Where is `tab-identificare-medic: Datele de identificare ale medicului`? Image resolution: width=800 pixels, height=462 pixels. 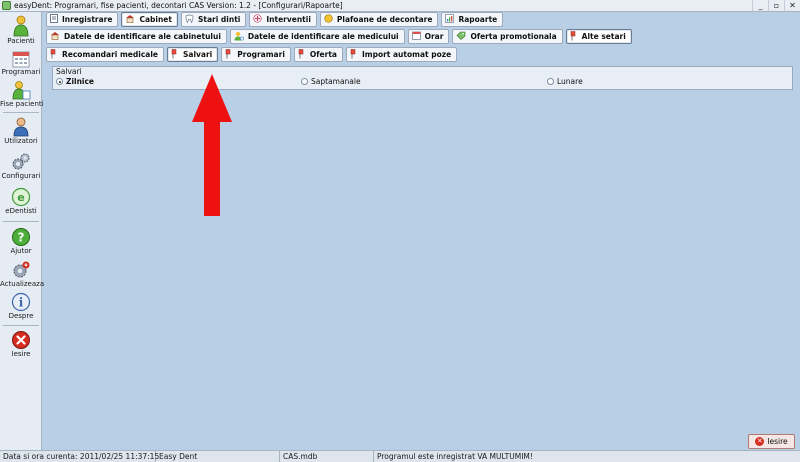
tab-identificare-medic: Datele de identificare ale medicului is located at coordinates (317, 36).